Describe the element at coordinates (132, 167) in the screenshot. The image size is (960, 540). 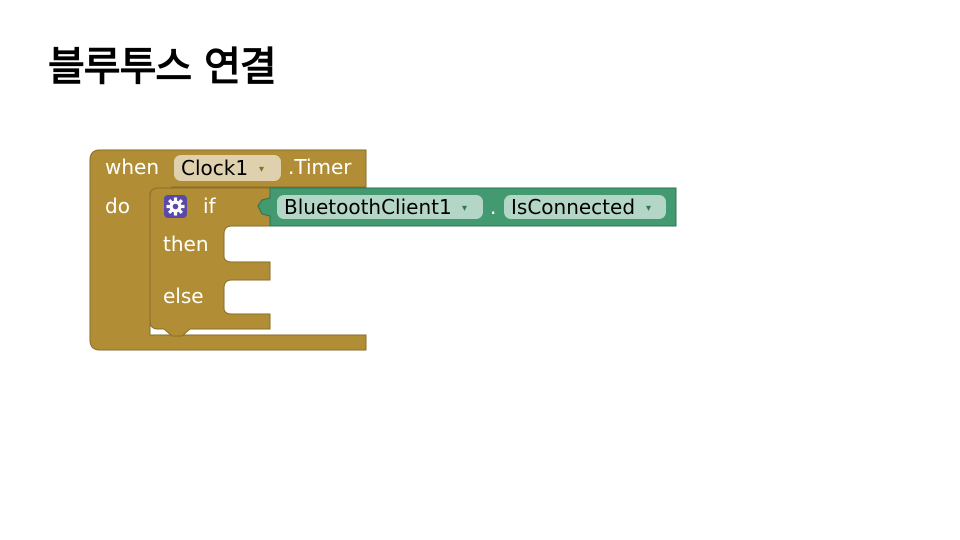
I see `when-label: when` at that location.